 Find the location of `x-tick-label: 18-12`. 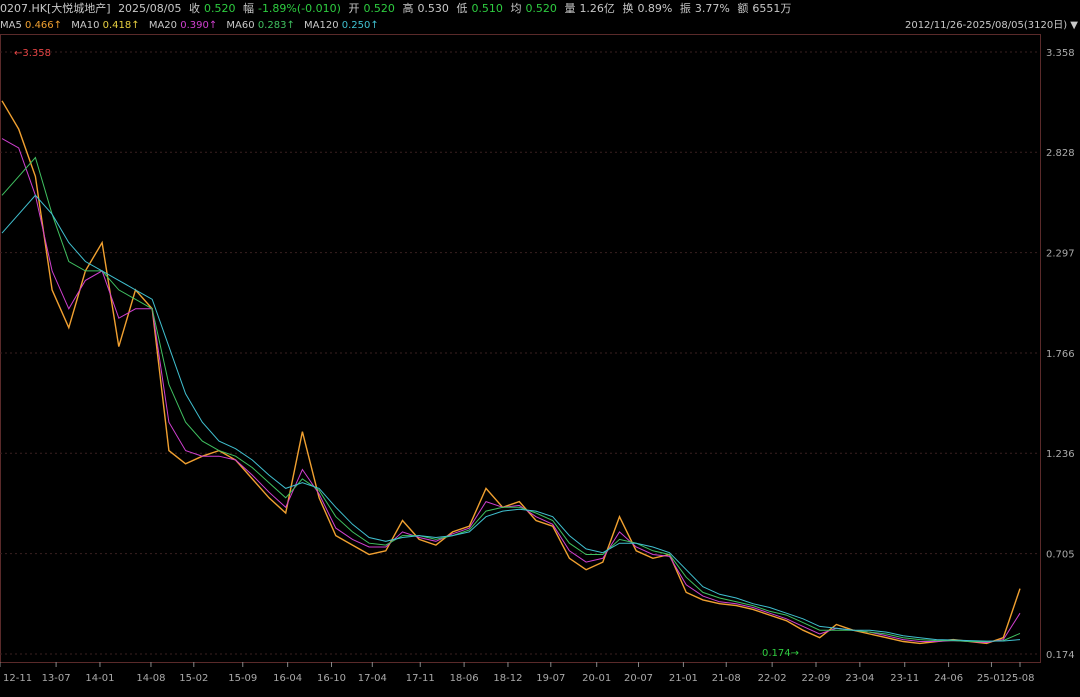

x-tick-label: 18-12 is located at coordinates (507, 678).